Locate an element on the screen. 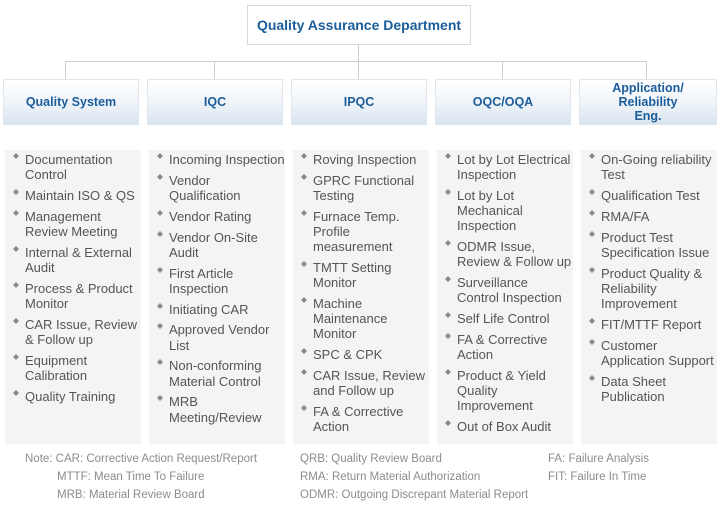 The image size is (725, 518). list-item-label: TMTT Setting Monitor is located at coordinates (352, 275).